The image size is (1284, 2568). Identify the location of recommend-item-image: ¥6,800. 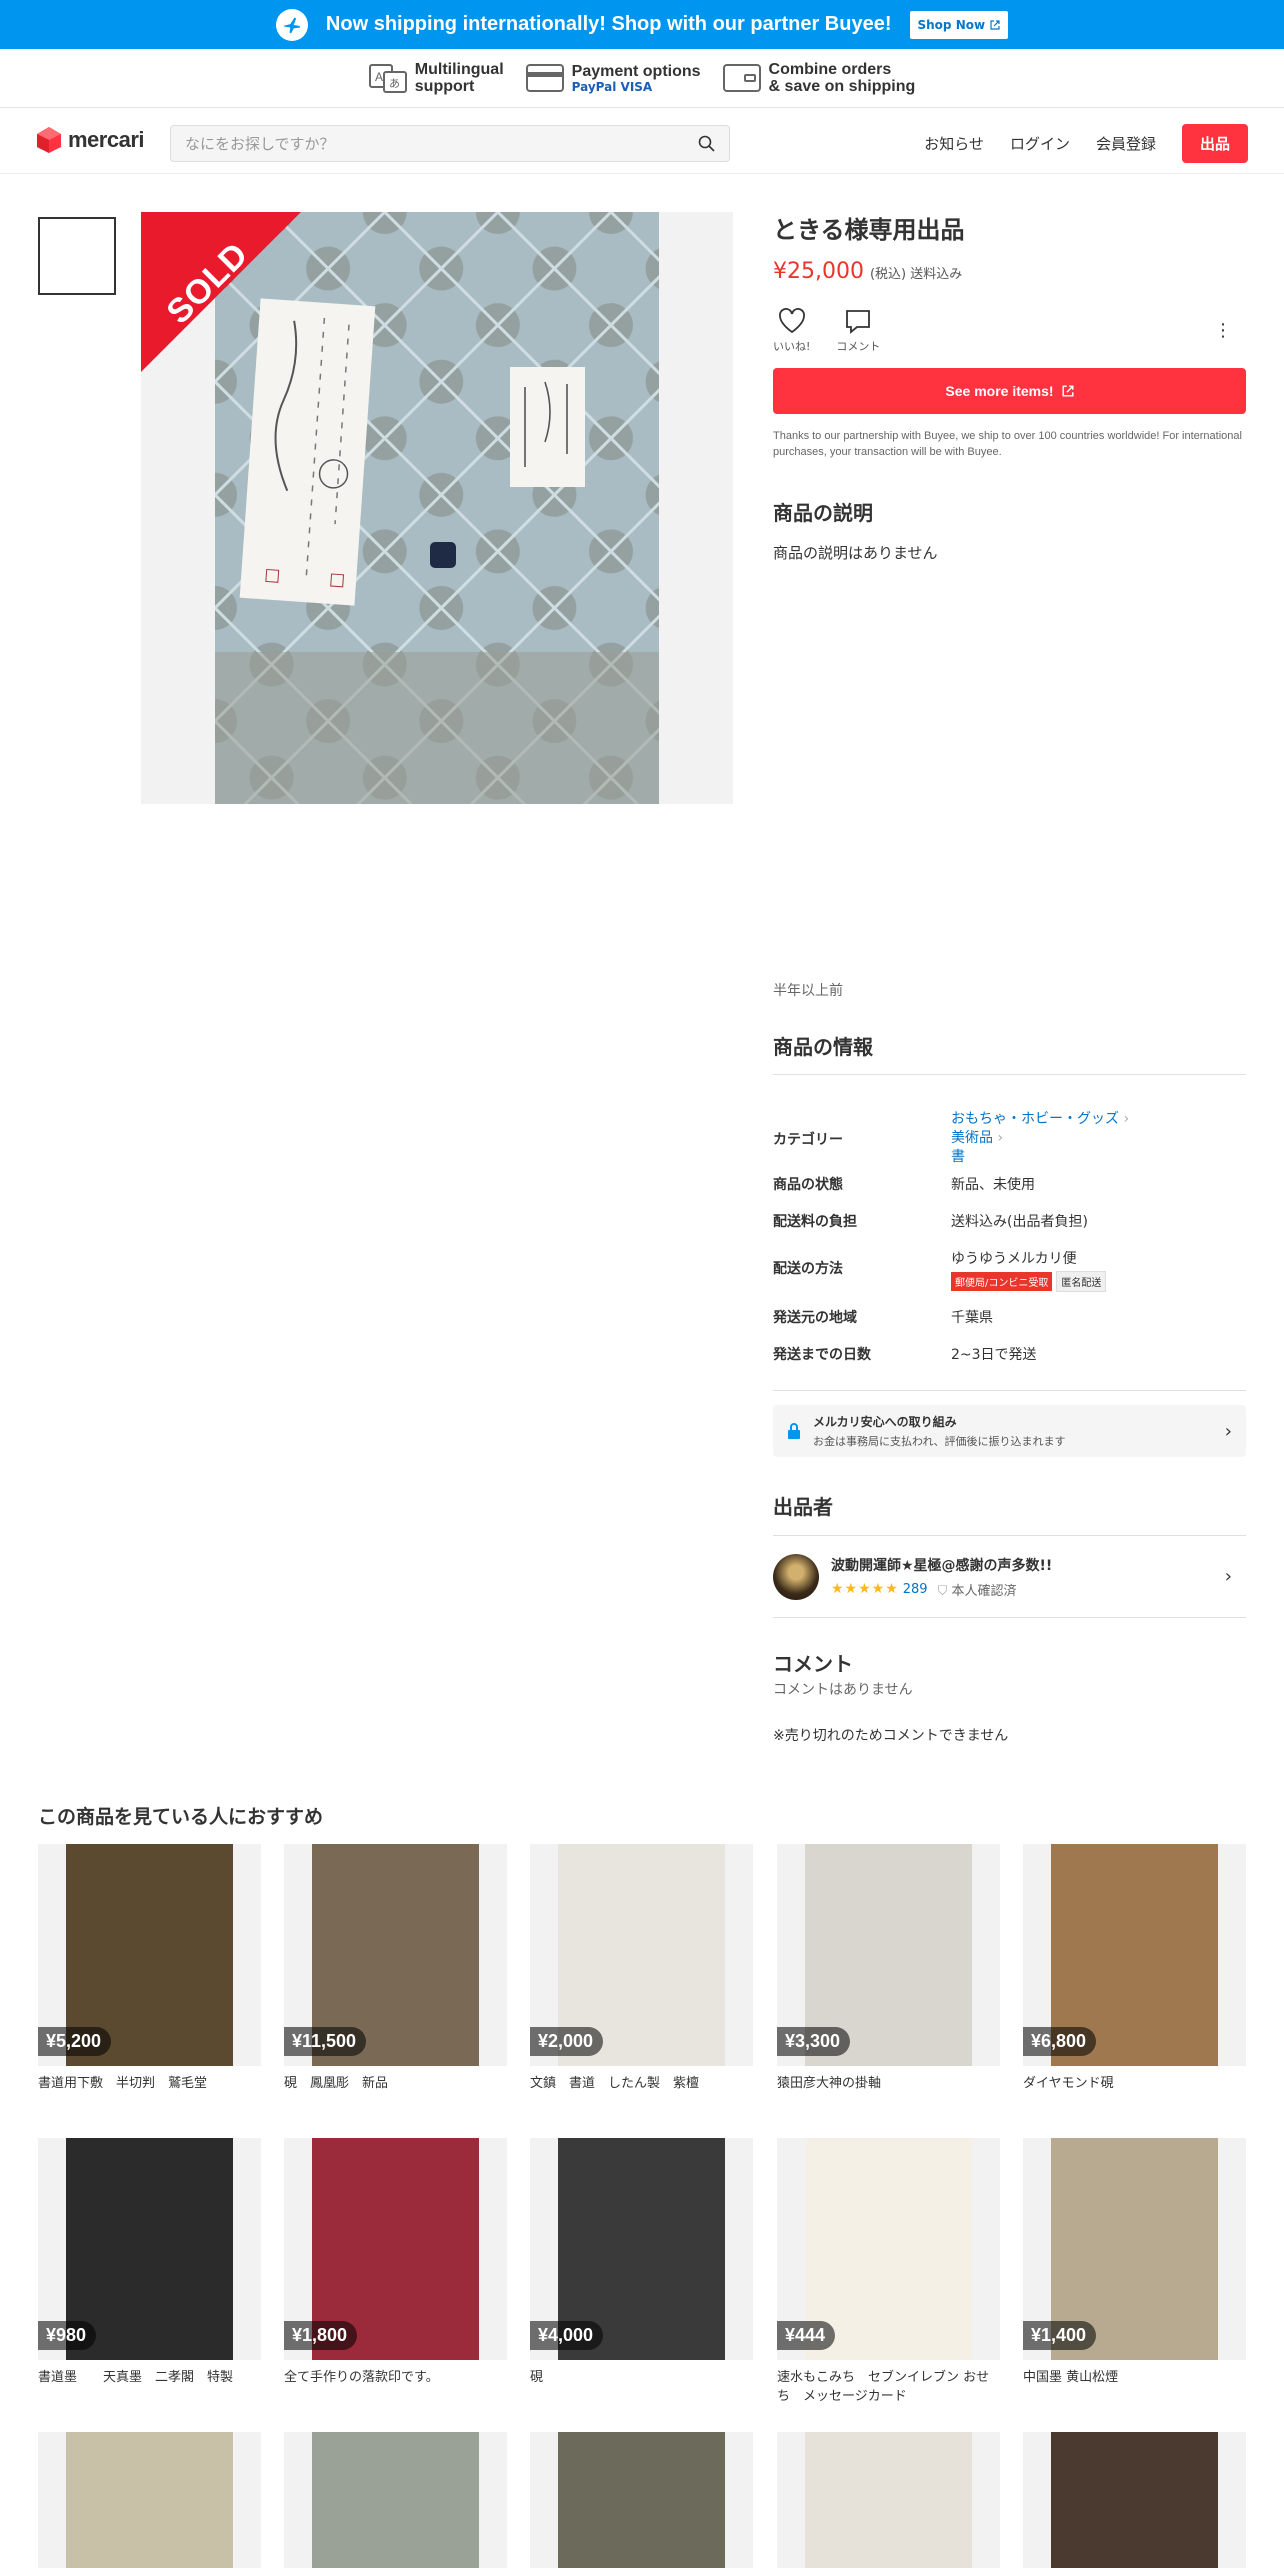
(1134, 1955).